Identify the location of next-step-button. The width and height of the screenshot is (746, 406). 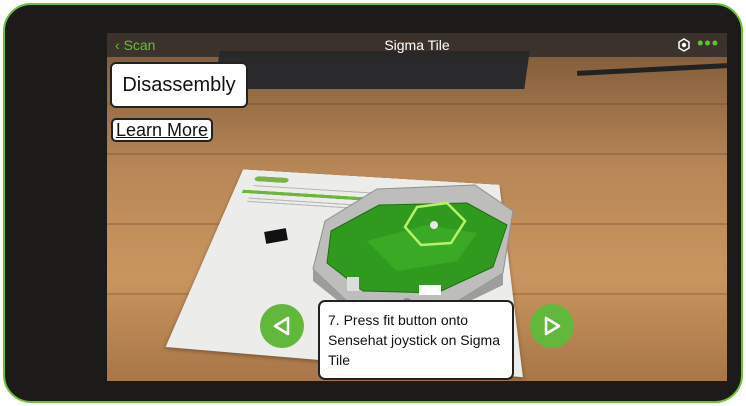
(552, 326).